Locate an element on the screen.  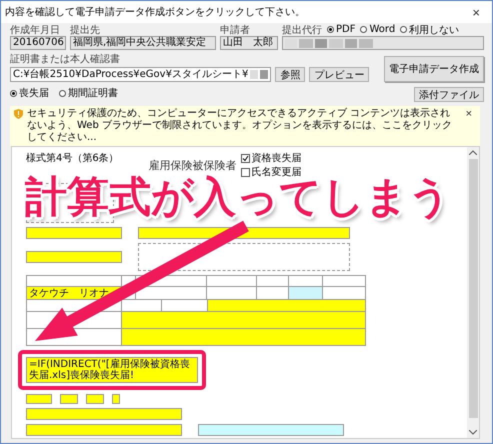
radio-option: 喪失届 is located at coordinates (29, 93).